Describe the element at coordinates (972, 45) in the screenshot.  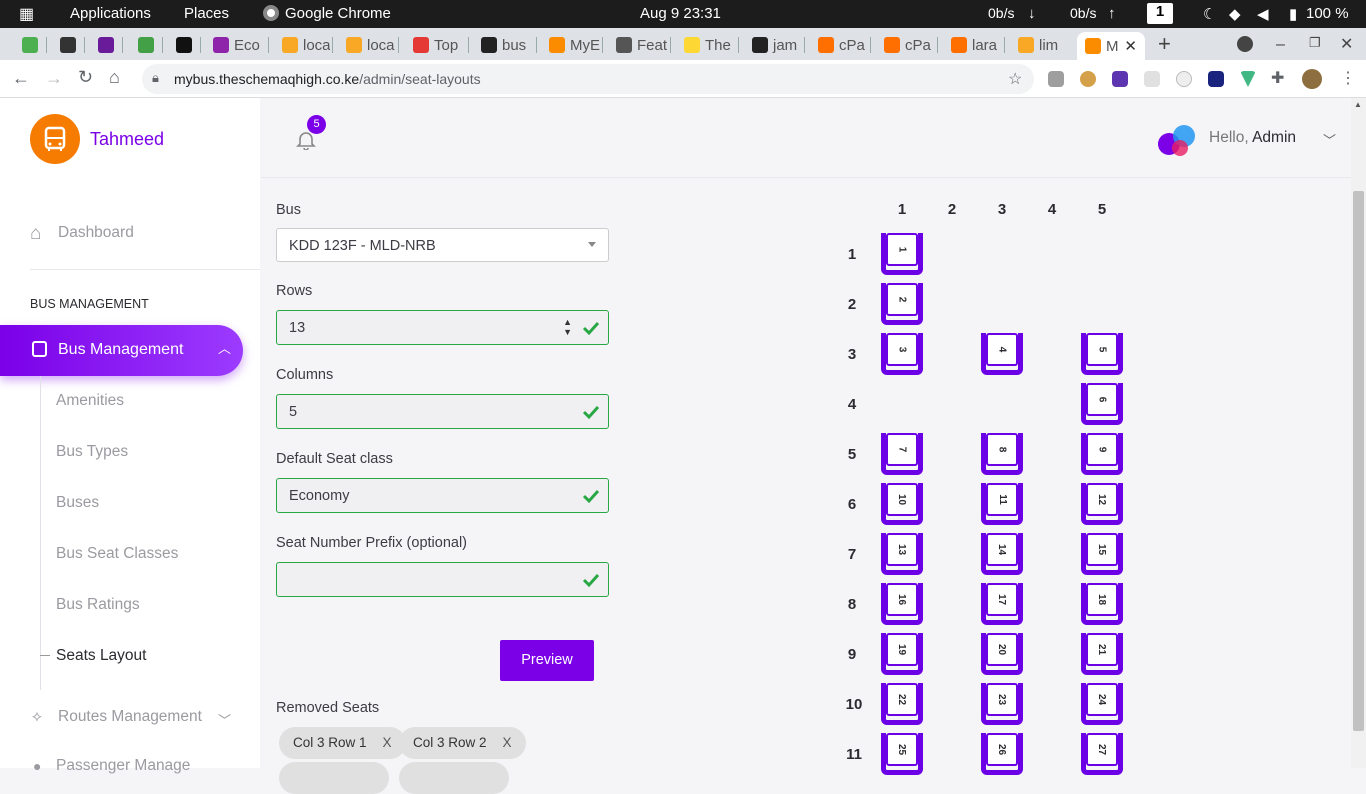
I see `browser-tab: lara` at that location.